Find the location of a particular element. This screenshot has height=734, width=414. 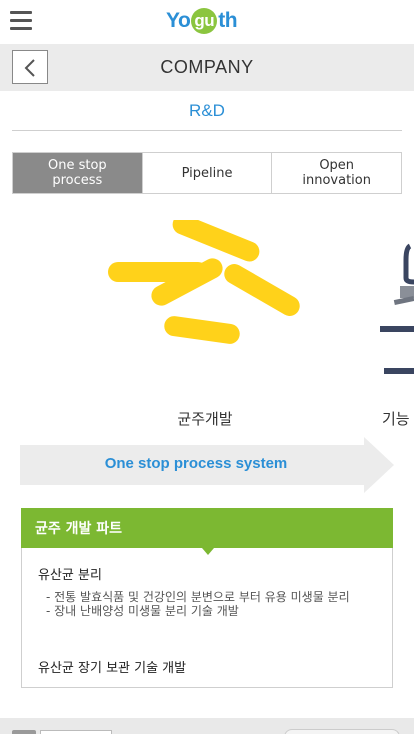

divider is located at coordinates (207, 130).